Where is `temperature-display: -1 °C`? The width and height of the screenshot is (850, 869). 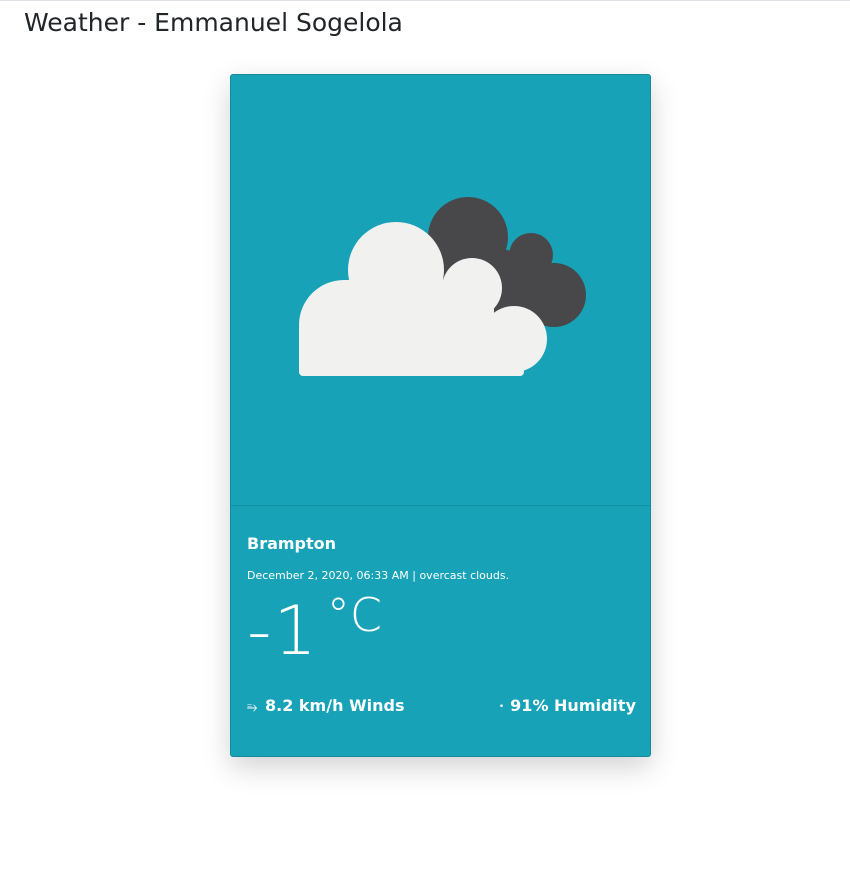 temperature-display: -1 °C is located at coordinates (314, 629).